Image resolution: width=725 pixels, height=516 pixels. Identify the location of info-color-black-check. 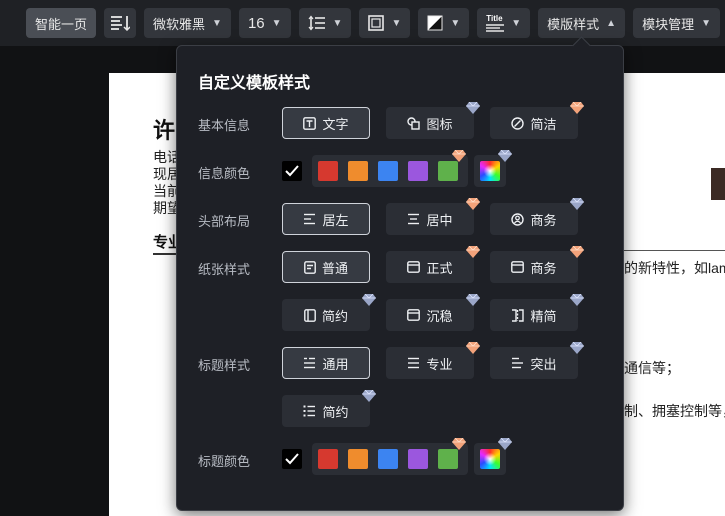
(292, 171).